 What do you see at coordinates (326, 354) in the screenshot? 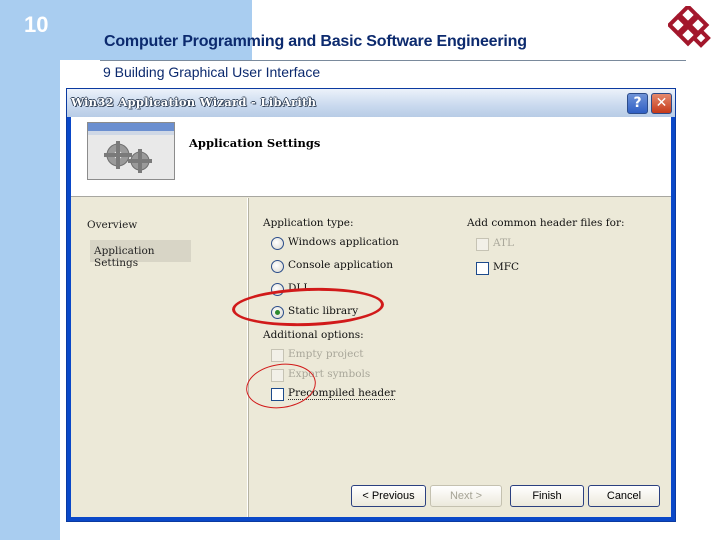
I see `checkbox-empty-project-label: Empty project` at bounding box center [326, 354].